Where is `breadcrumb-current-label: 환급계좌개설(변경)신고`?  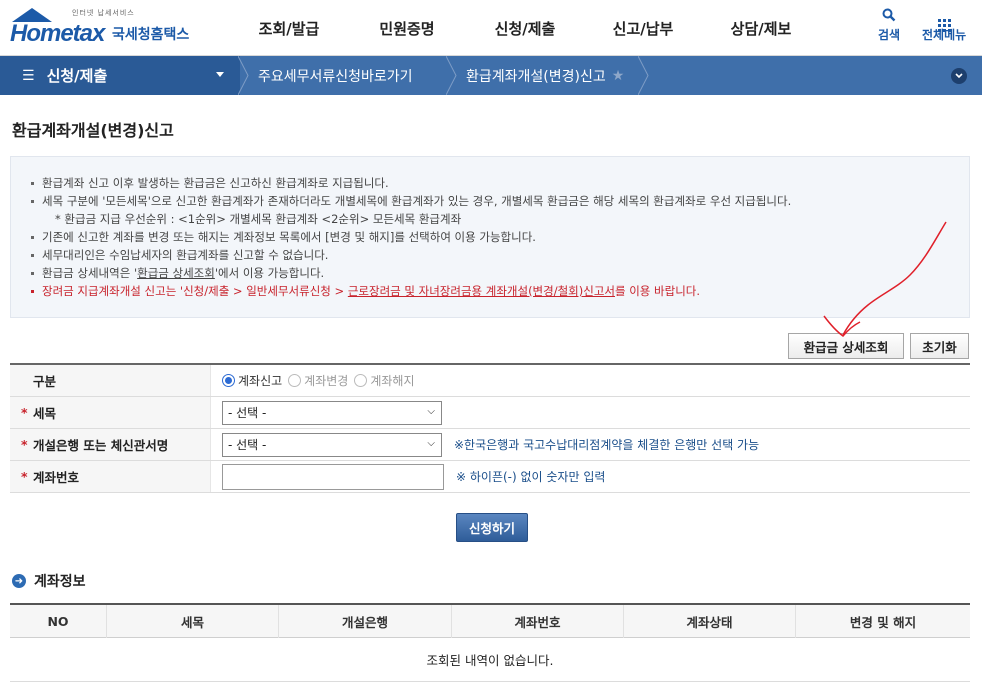
breadcrumb-current-label: 환급계좌개설(변경)신고 is located at coordinates (536, 76).